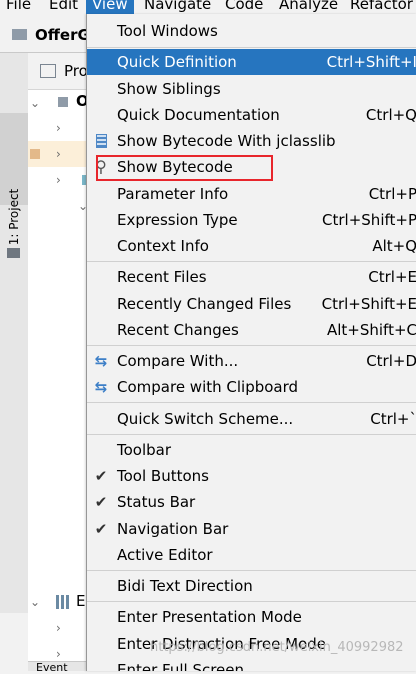 This screenshot has width=416, height=674. I want to click on tree-row-external: ⌄ E, so click(58, 602).